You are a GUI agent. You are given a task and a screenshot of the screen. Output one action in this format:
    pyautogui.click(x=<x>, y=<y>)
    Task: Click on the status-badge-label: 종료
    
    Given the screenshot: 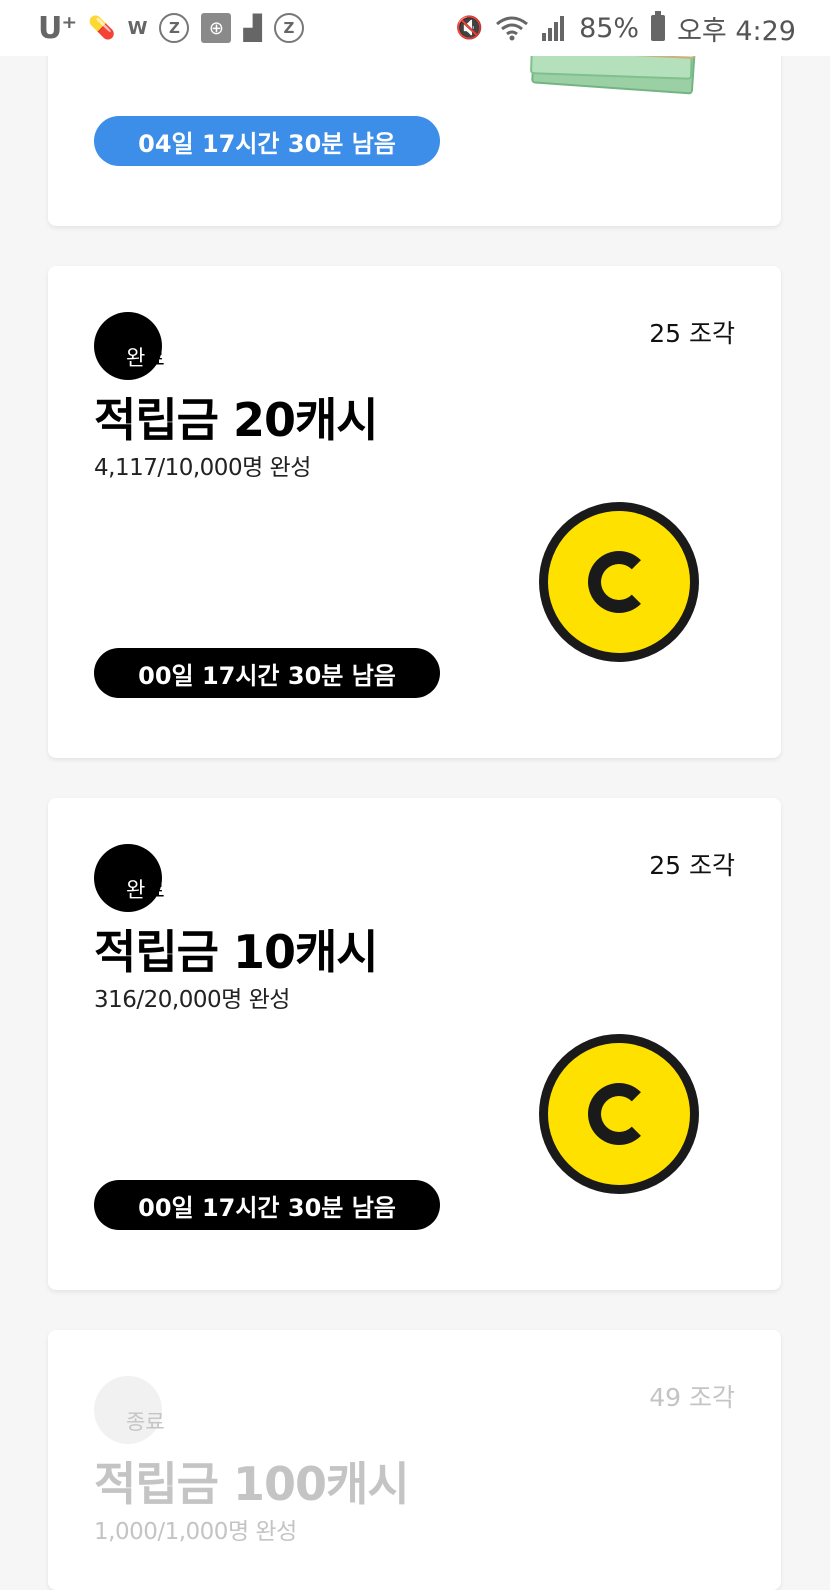 What is the action you would take?
    pyautogui.click(x=145, y=1422)
    